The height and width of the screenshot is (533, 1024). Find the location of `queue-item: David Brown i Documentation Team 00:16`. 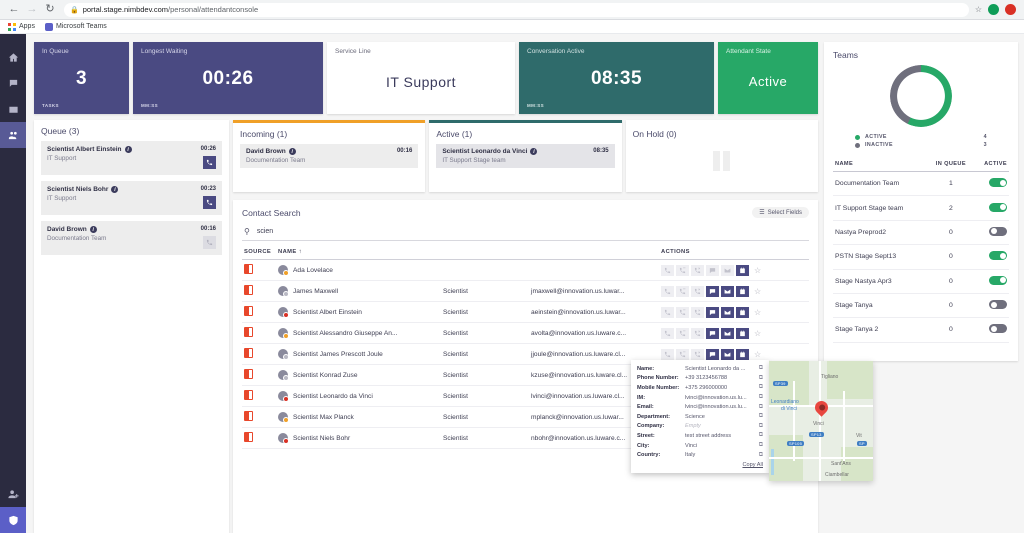

queue-item: David Brown i Documentation Team 00:16 is located at coordinates (131, 238).